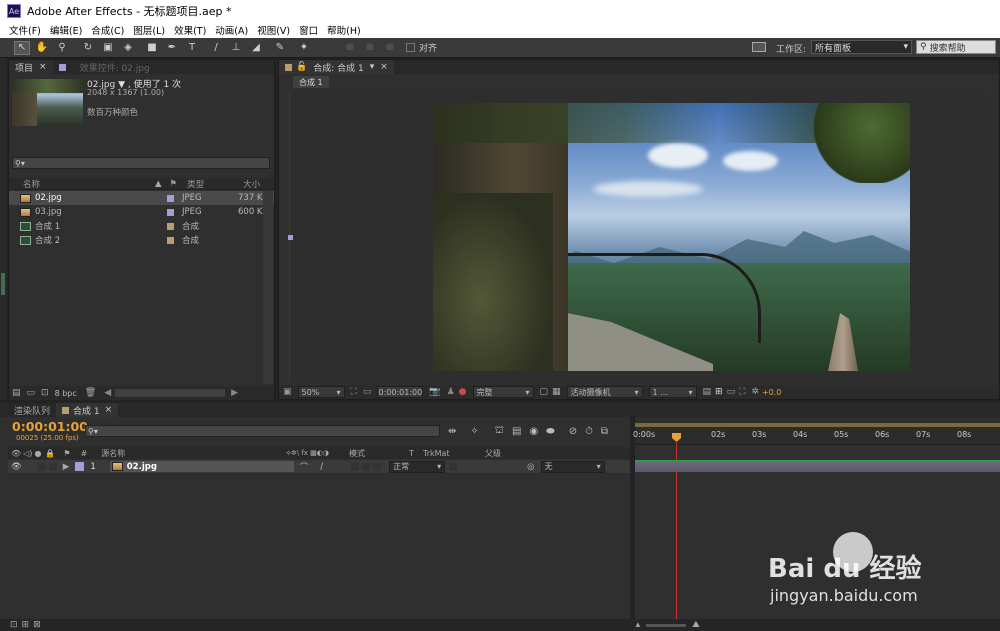 The height and width of the screenshot is (631, 1000). Describe the element at coordinates (170, 393) in the screenshot. I see `project-horizontal-scrollbar` at that location.